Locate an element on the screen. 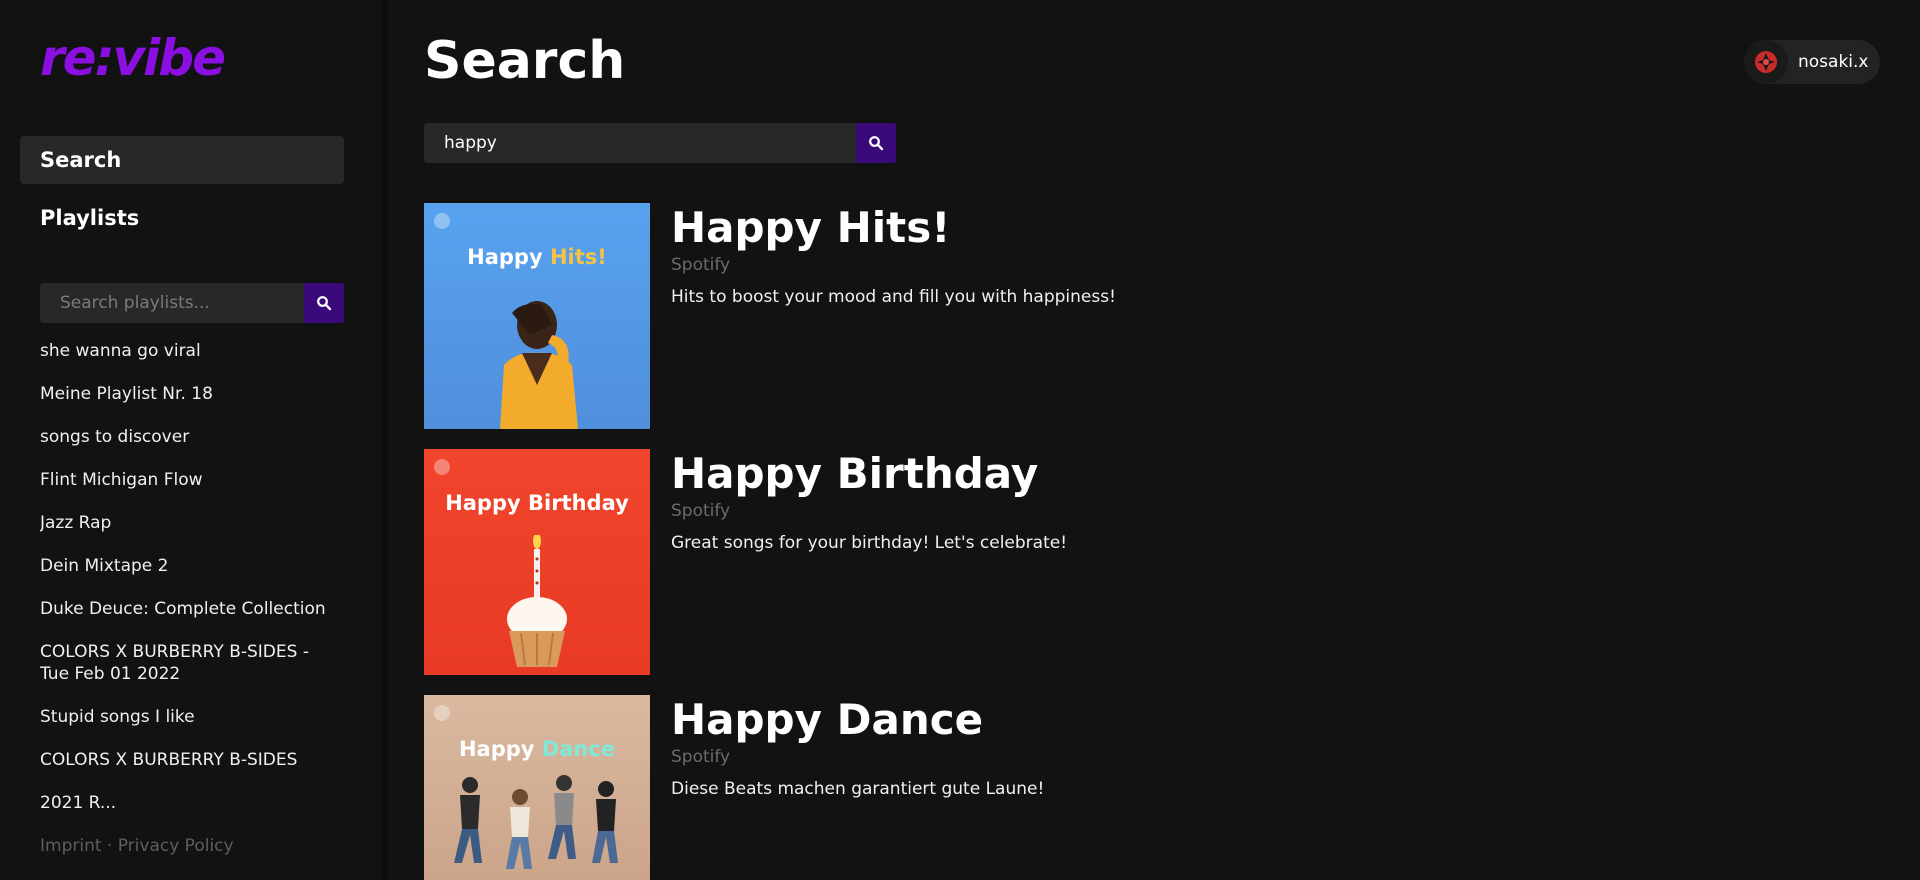 This screenshot has width=1920, height=880. cover-title: Happy Birthday is located at coordinates (537, 503).